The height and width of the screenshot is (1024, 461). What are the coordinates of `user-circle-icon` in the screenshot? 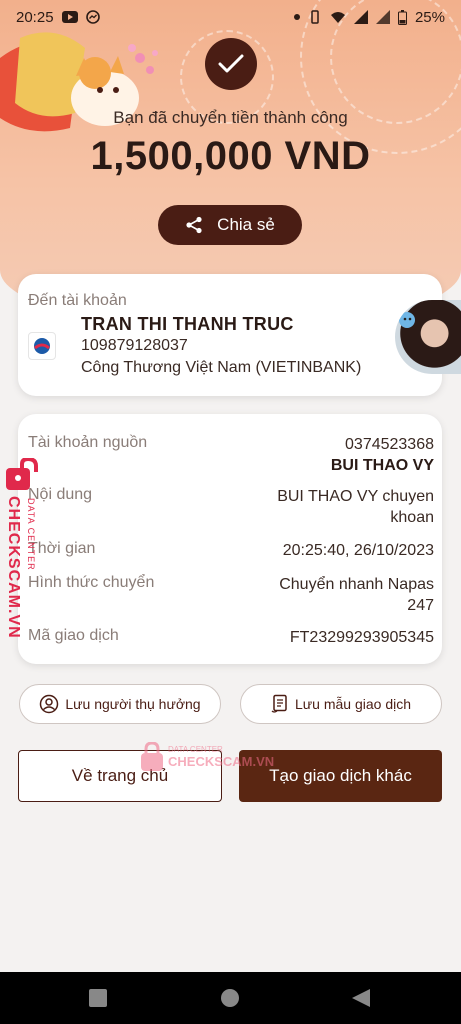 It's located at (49, 704).